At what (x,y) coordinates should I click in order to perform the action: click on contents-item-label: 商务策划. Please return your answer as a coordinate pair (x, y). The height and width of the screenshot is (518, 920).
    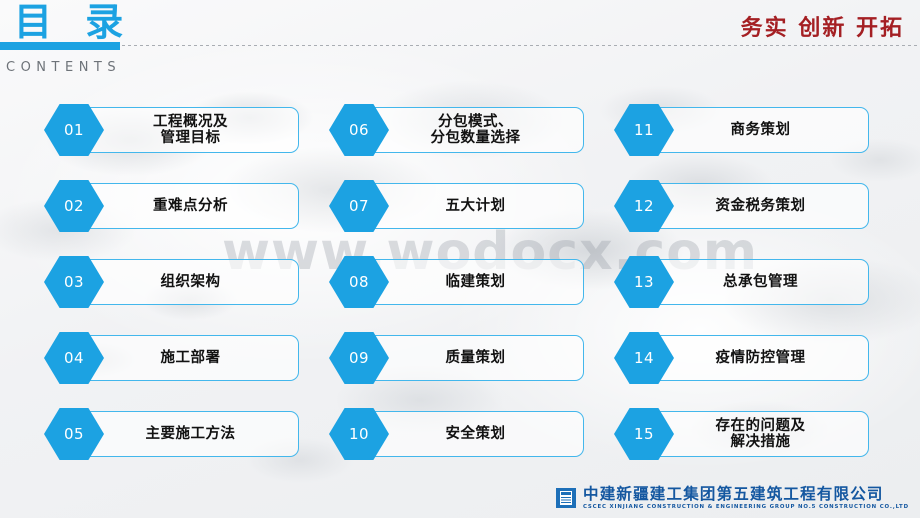
    Looking at the image, I should click on (760, 129).